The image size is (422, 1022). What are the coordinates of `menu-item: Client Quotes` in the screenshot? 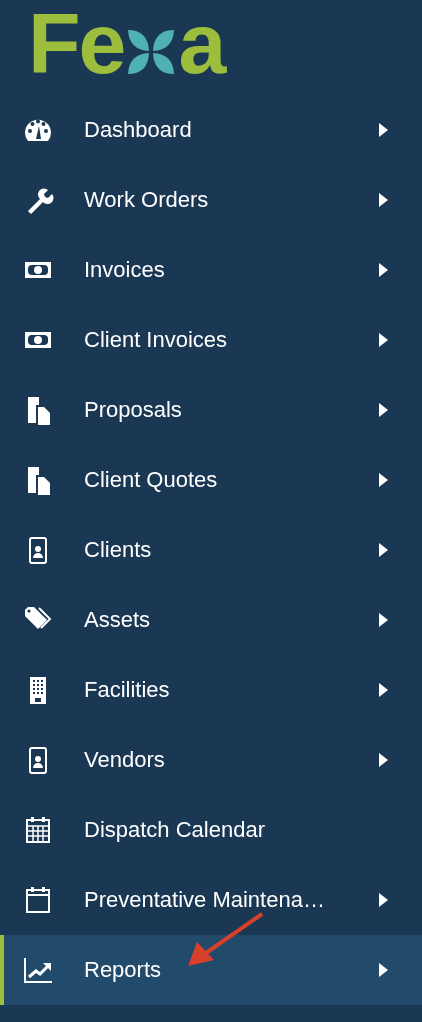 It's located at (211, 480).